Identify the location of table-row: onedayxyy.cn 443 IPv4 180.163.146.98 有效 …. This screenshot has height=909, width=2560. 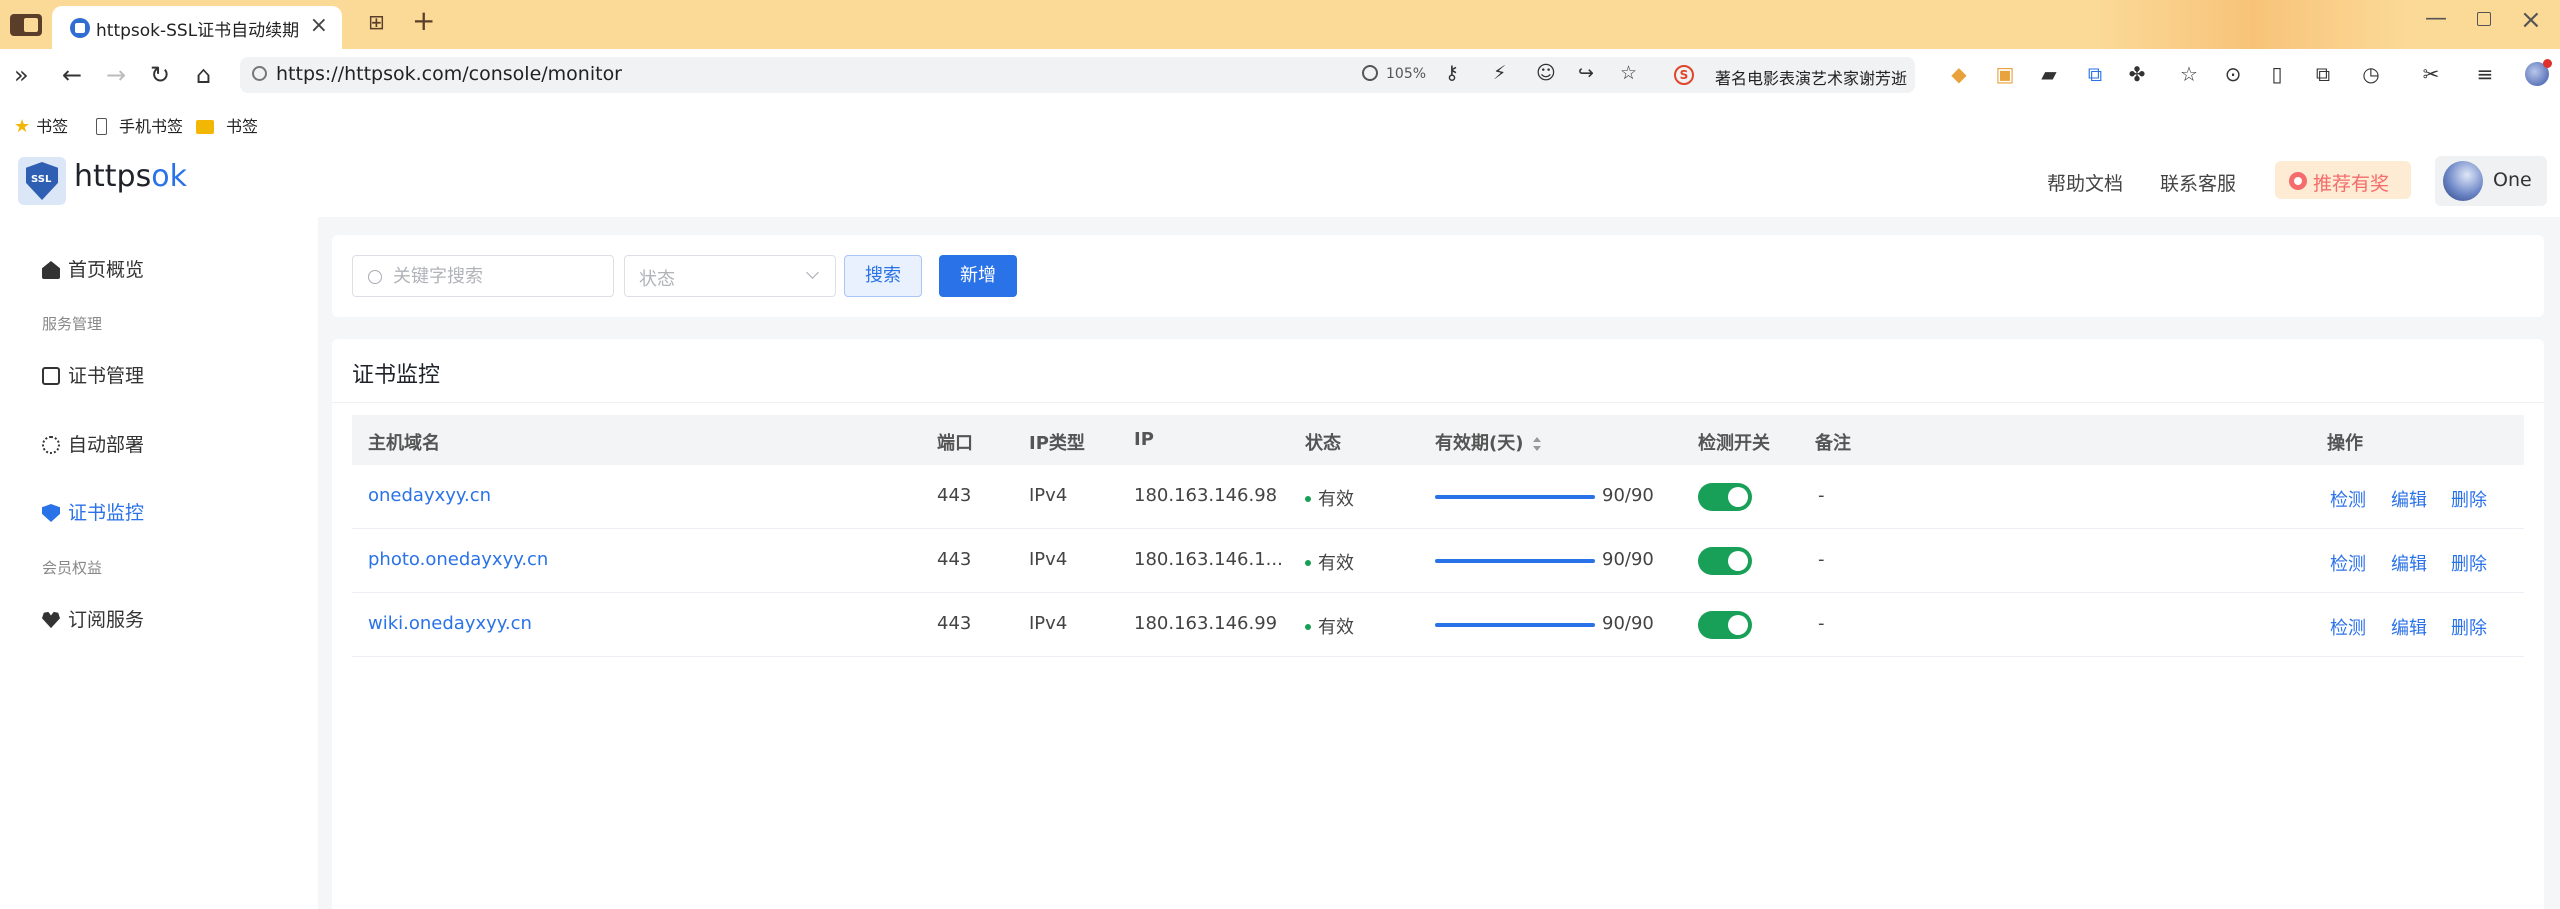
(1438, 497).